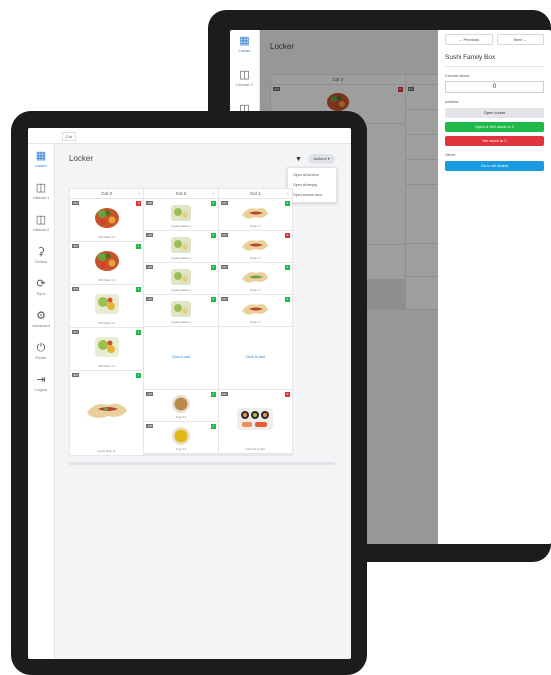  I want to click on locker-cell: 203 1 Ceasar Salad 2.1, so click(181, 278).